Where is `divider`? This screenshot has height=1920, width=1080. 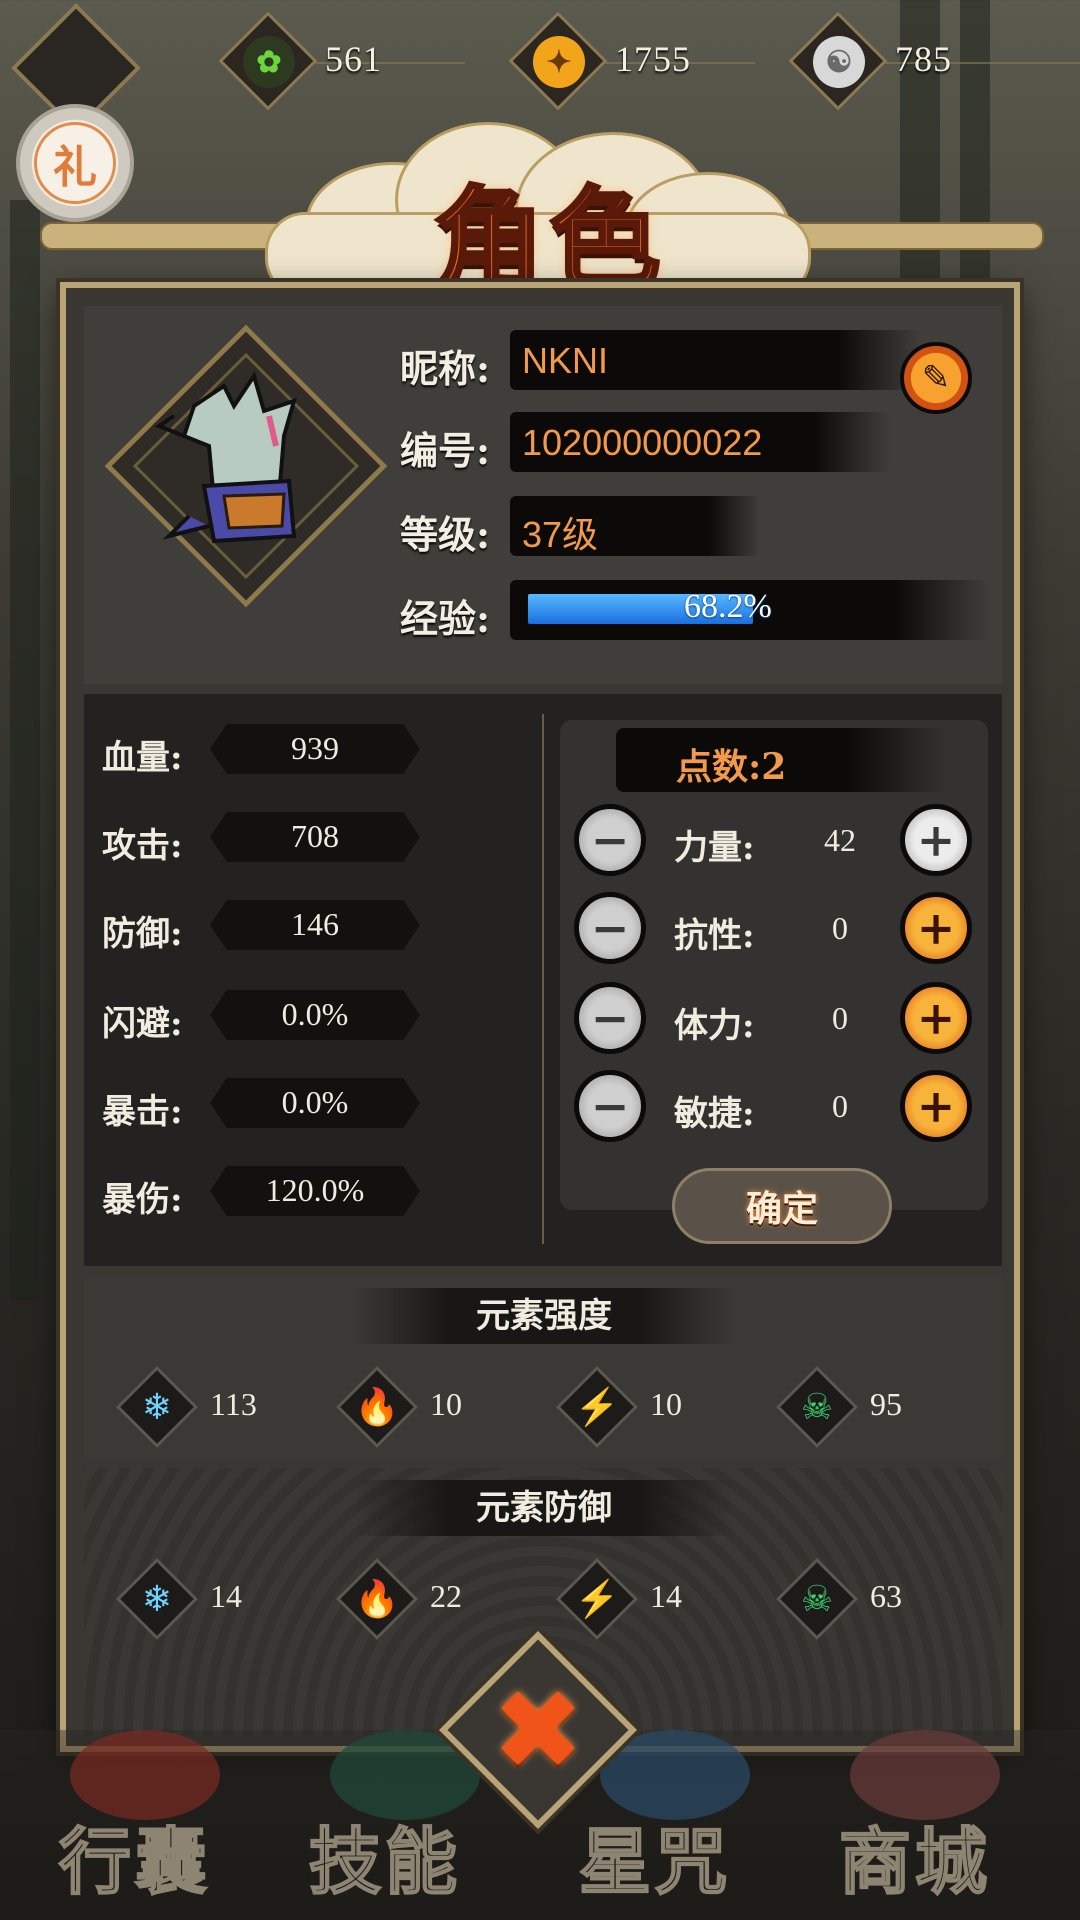
divider is located at coordinates (543, 979).